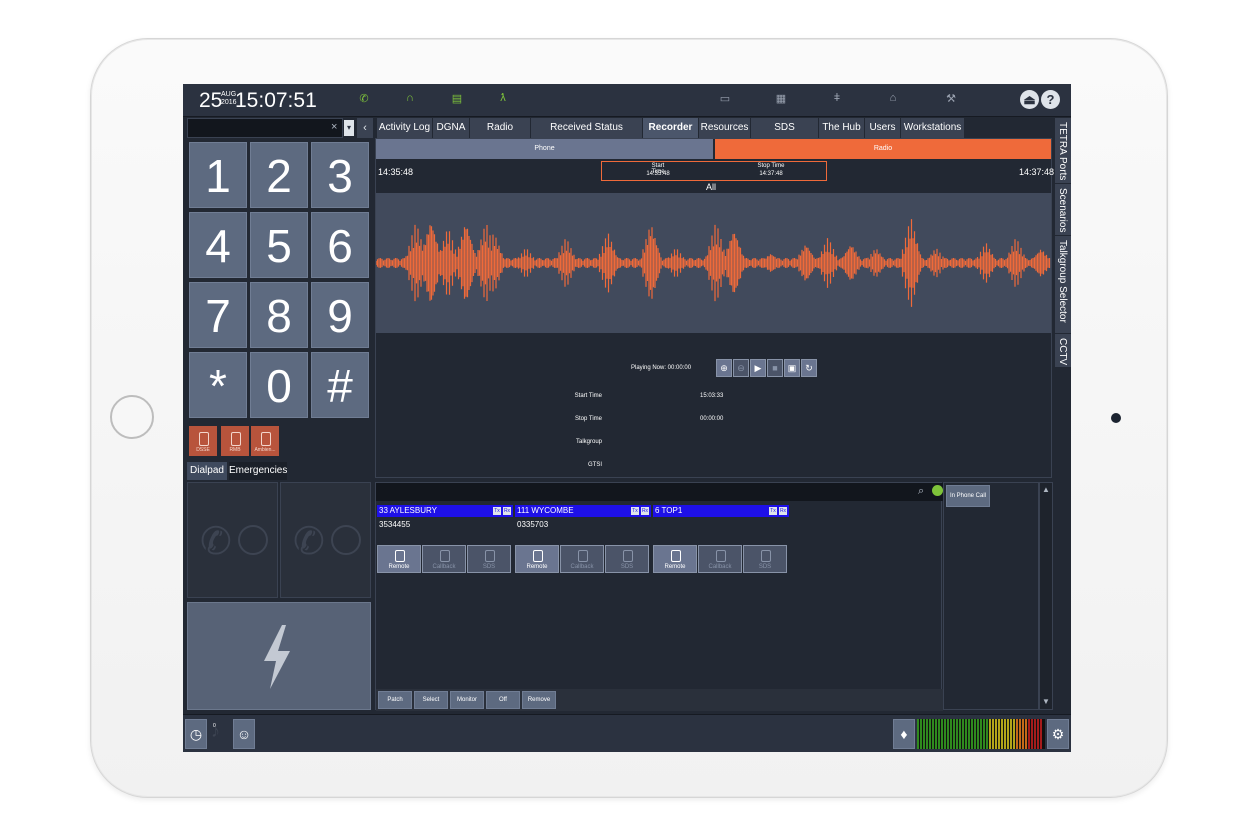 This screenshot has height=837, width=1254. Describe the element at coordinates (235, 441) in the screenshot. I see `emergency-button-rmb: RMB` at that location.